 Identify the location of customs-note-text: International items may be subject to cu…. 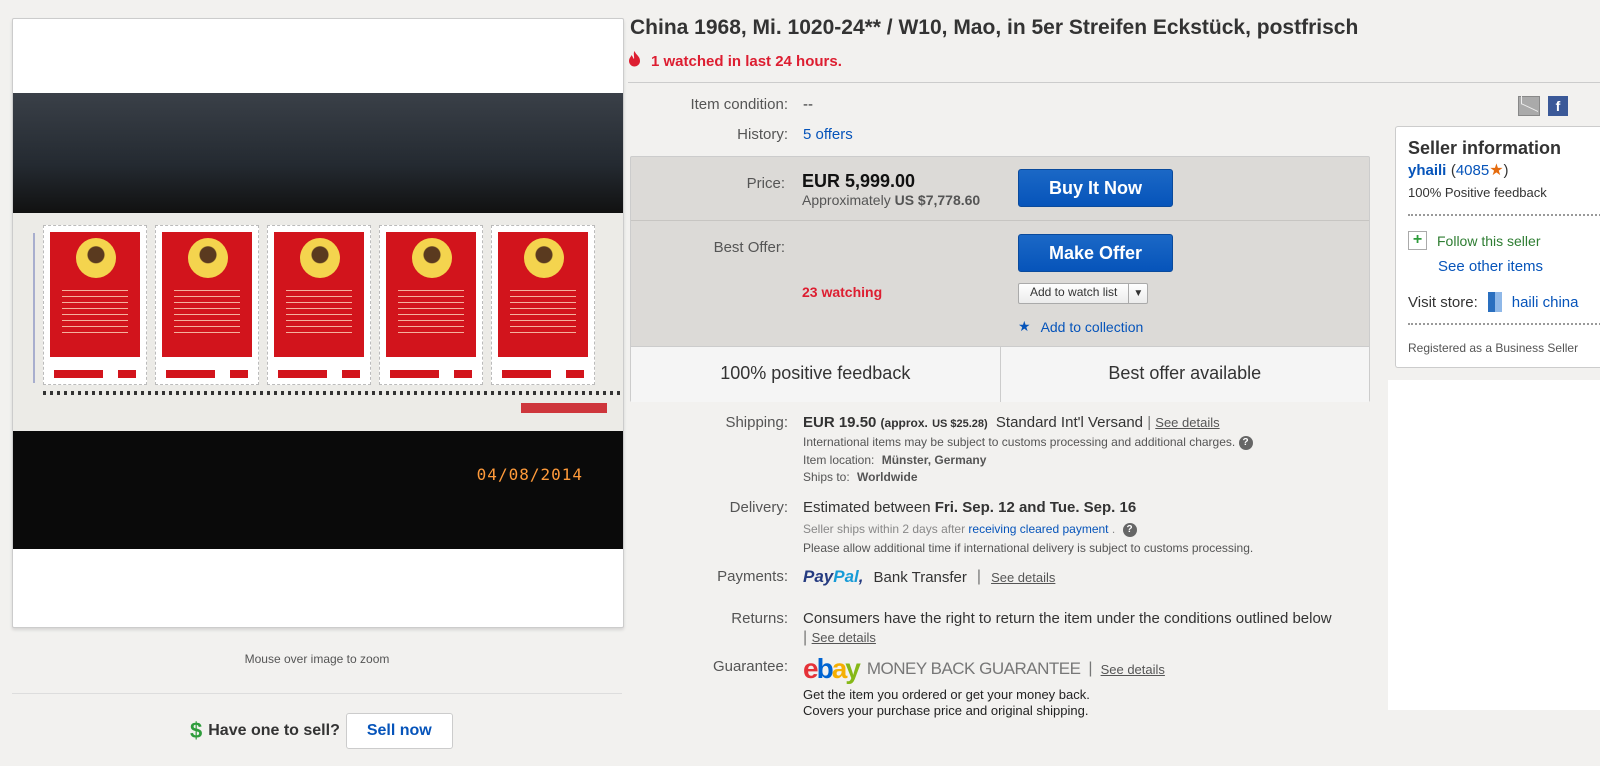
(1019, 442).